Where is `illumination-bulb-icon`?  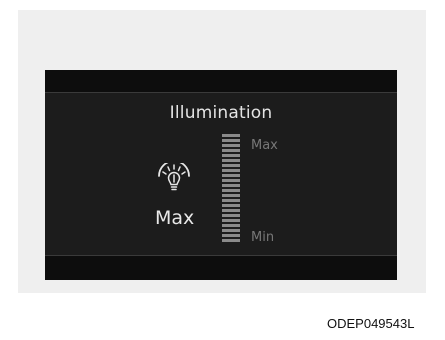 illumination-bulb-icon is located at coordinates (174, 177).